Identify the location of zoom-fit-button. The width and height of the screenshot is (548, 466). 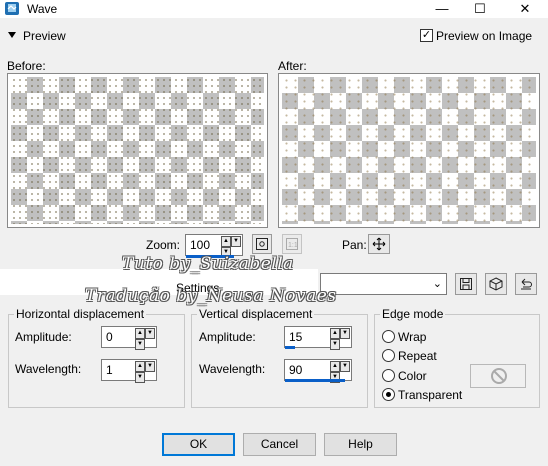
(262, 244).